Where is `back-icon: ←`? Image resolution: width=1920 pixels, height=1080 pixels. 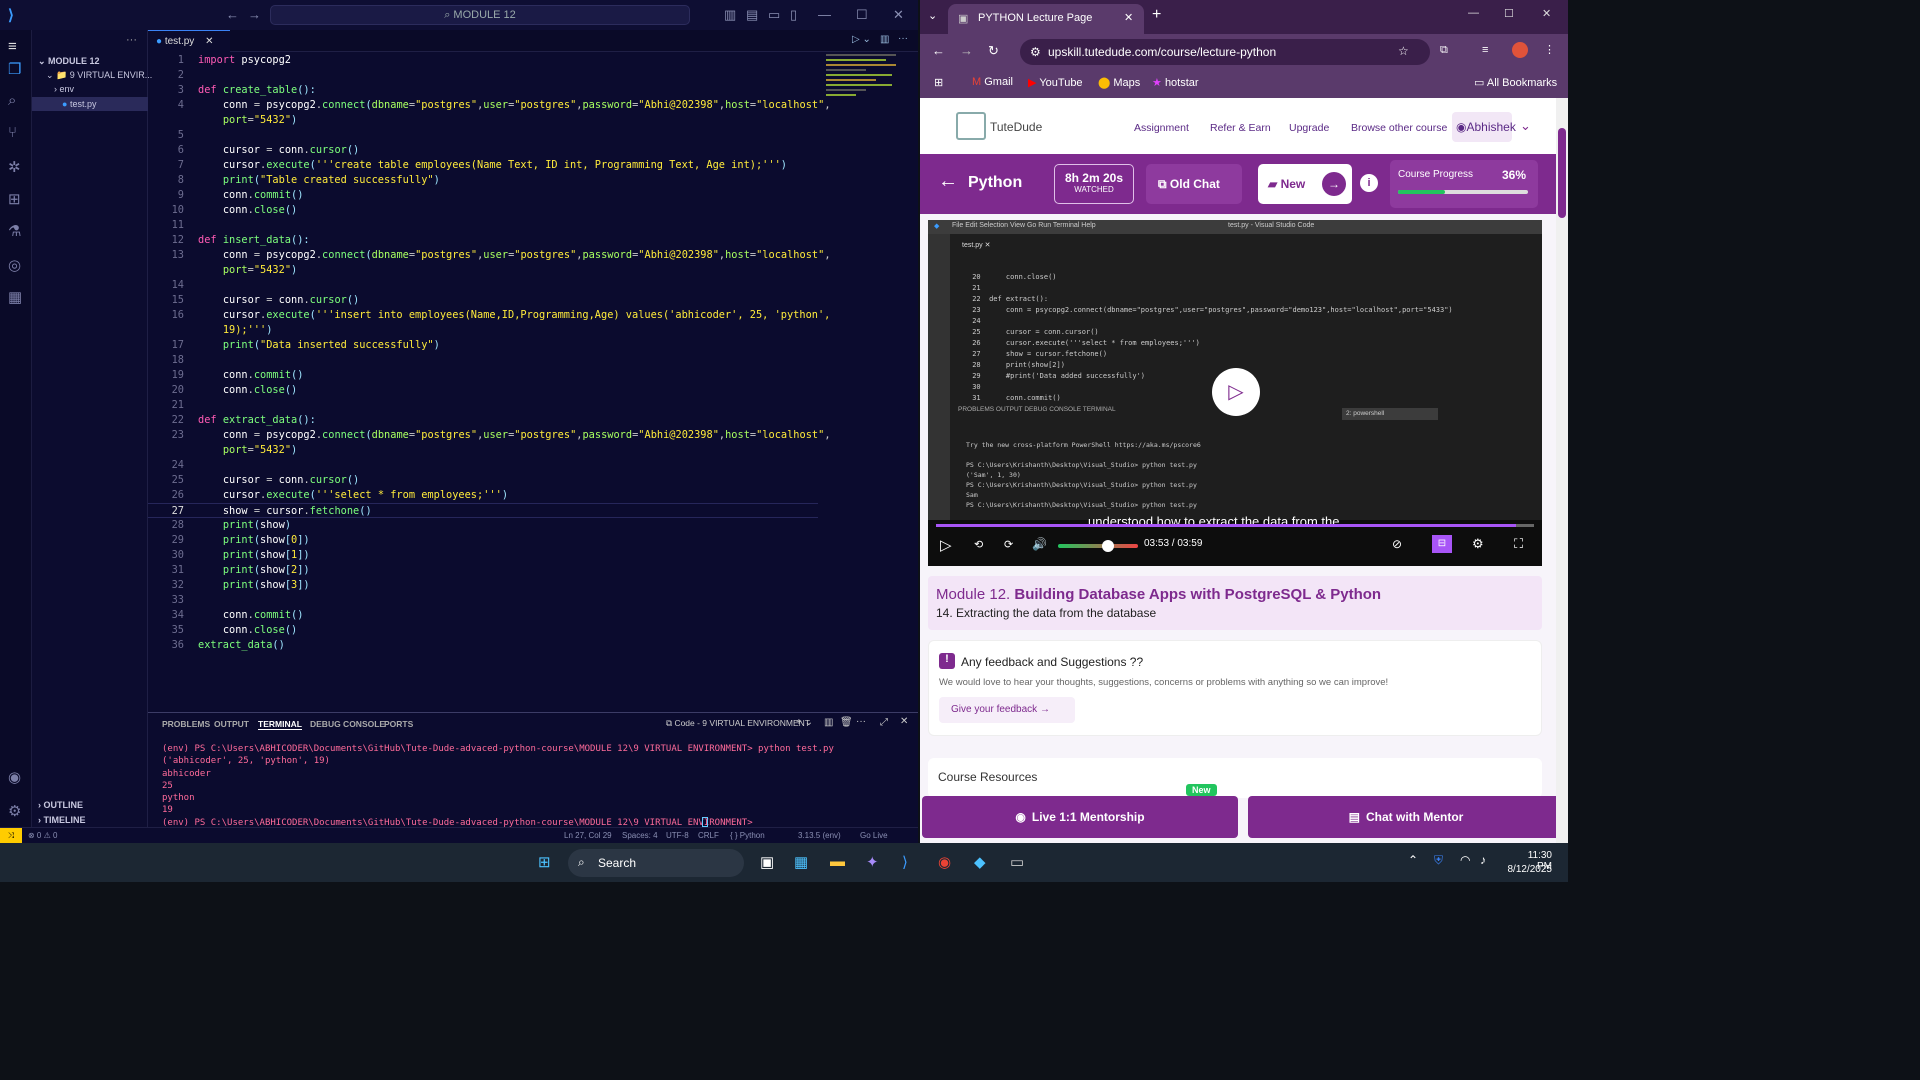 back-icon: ← is located at coordinates (232, 14).